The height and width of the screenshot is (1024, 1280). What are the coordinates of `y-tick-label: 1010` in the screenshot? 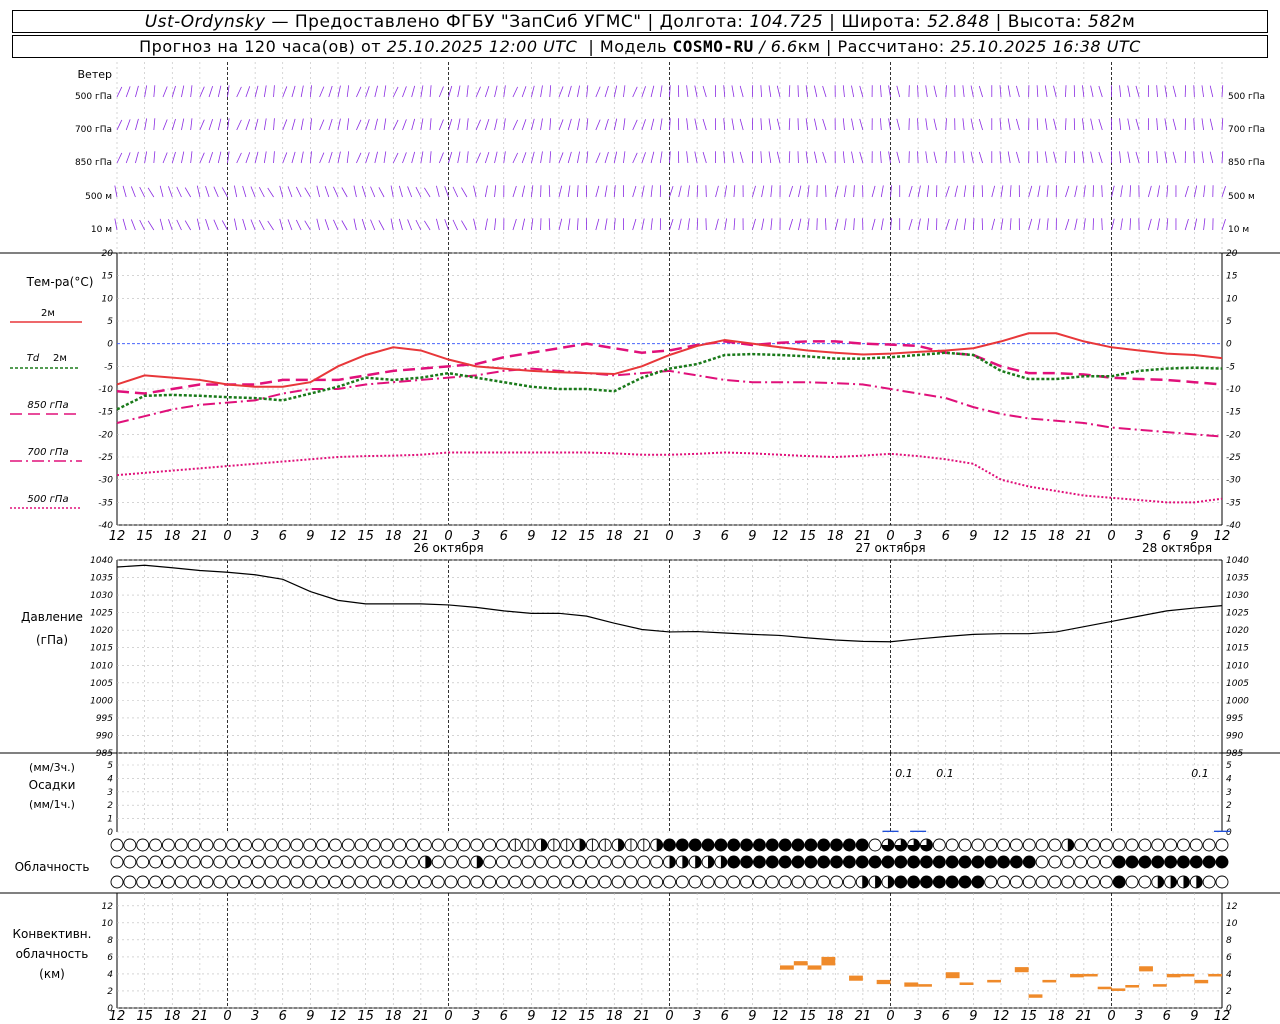 It's located at (1237, 666).